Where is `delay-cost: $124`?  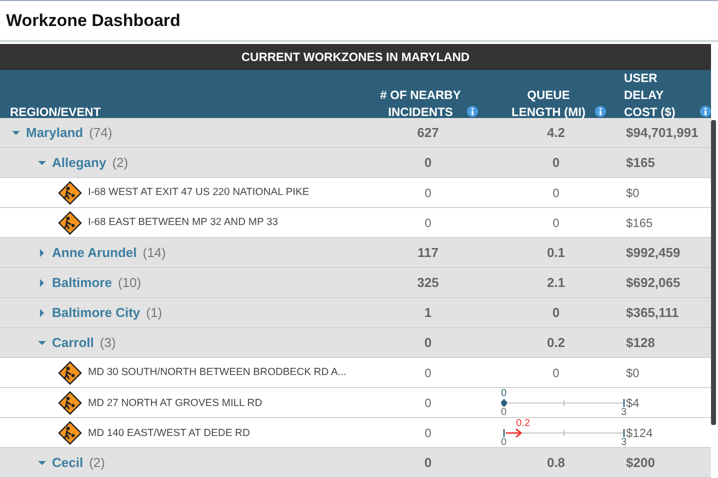 delay-cost: $124 is located at coordinates (640, 433).